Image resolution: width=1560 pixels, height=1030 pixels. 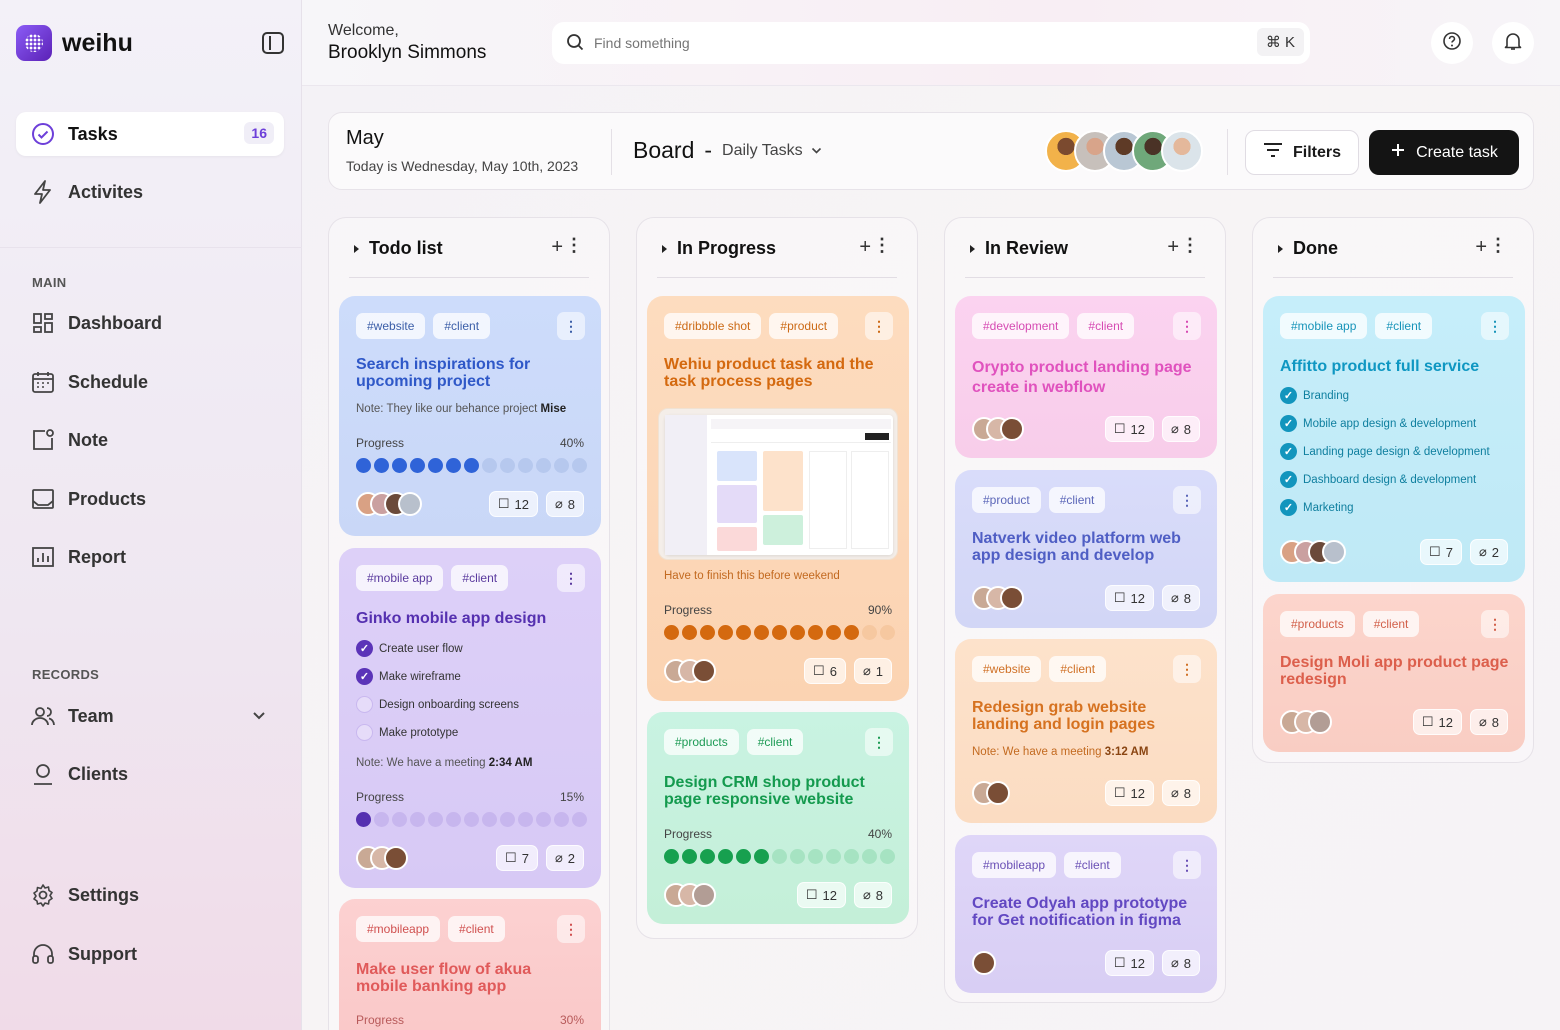 I want to click on sidebar-item-tasks: Tasks 16, so click(x=150, y=134).